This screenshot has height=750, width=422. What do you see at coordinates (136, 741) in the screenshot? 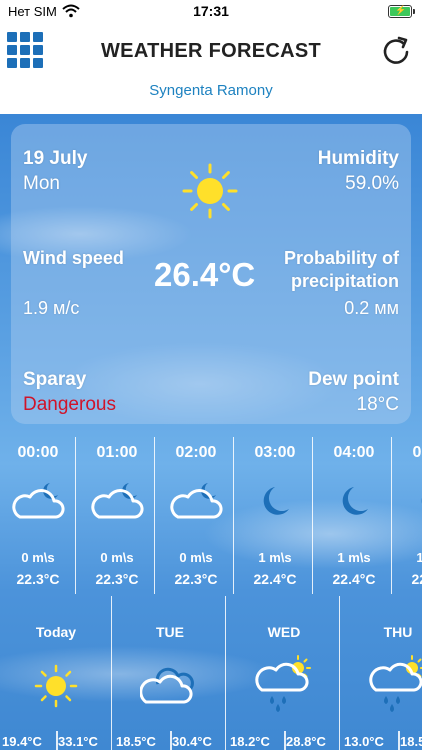
I see `day-min-temperature: 18.5°C` at bounding box center [136, 741].